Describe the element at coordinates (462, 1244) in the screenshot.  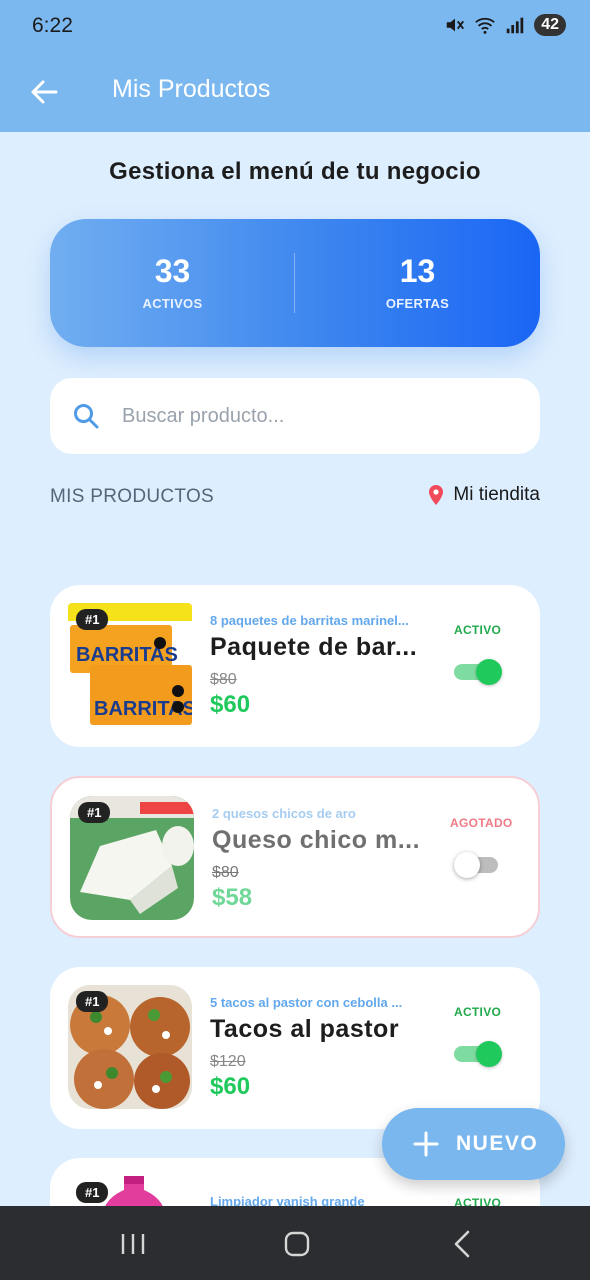
I see `system-back-icon` at that location.